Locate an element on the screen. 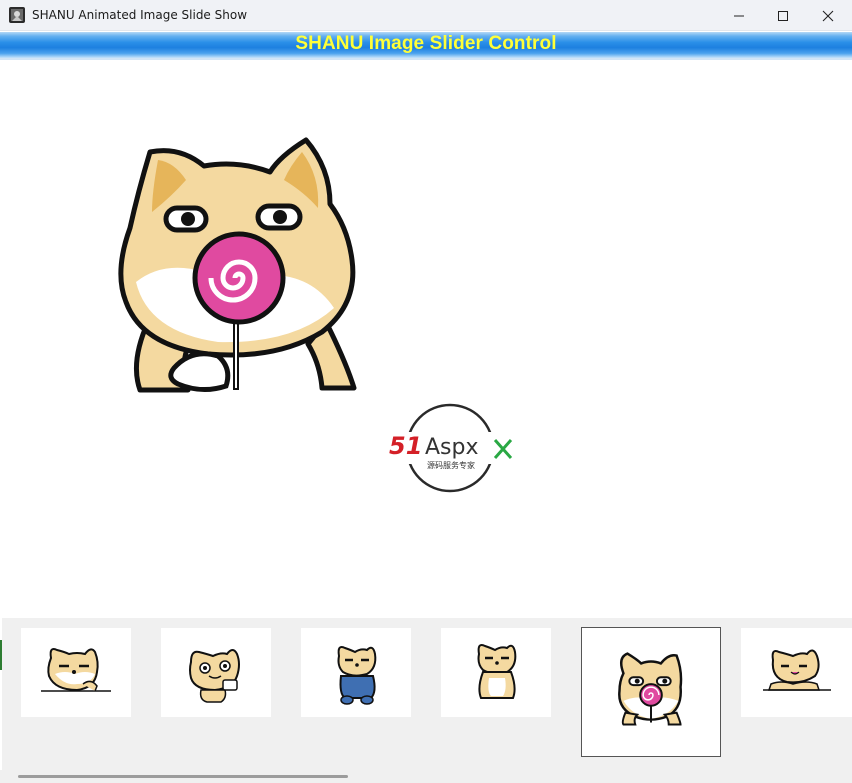 Image resolution: width=852 pixels, height=783 pixels. shiba-dog-with-lollipop-thumbnail is located at coordinates (650, 689).